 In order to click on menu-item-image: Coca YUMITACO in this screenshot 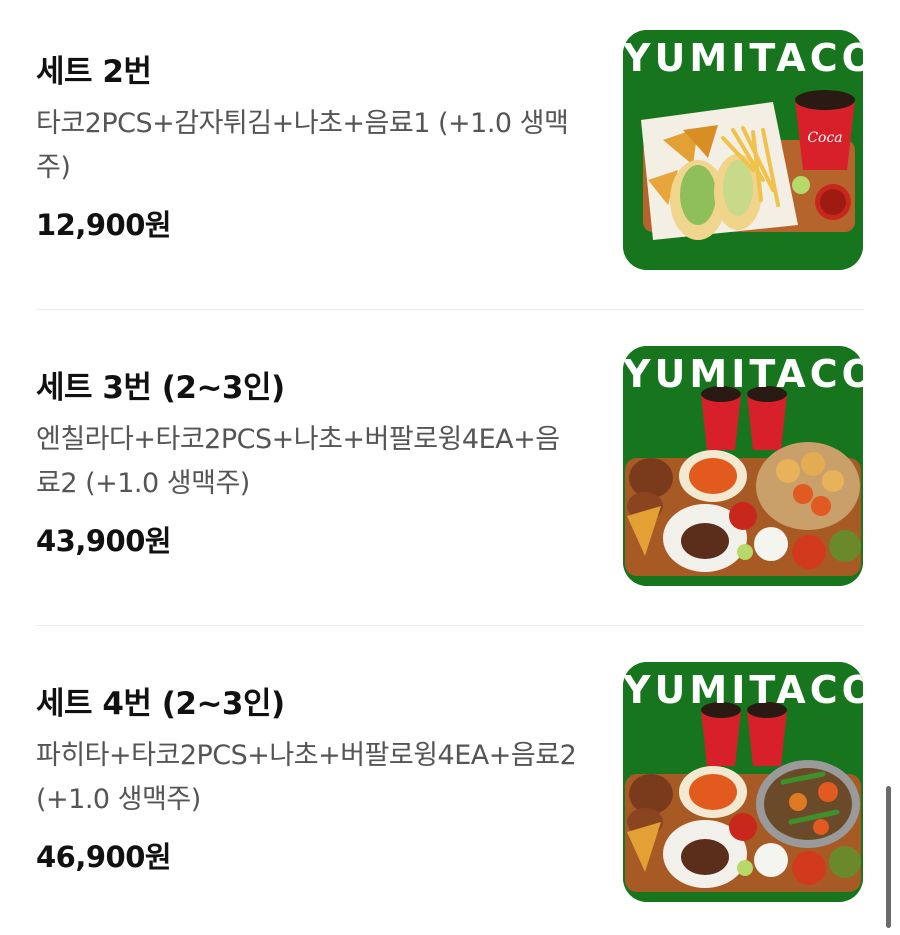, I will do `click(743, 150)`.